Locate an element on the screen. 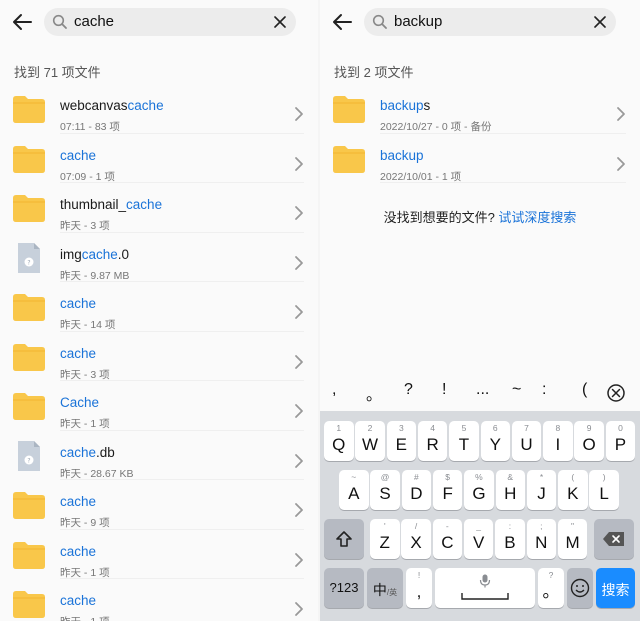  key-r: 4R is located at coordinates (432, 441).